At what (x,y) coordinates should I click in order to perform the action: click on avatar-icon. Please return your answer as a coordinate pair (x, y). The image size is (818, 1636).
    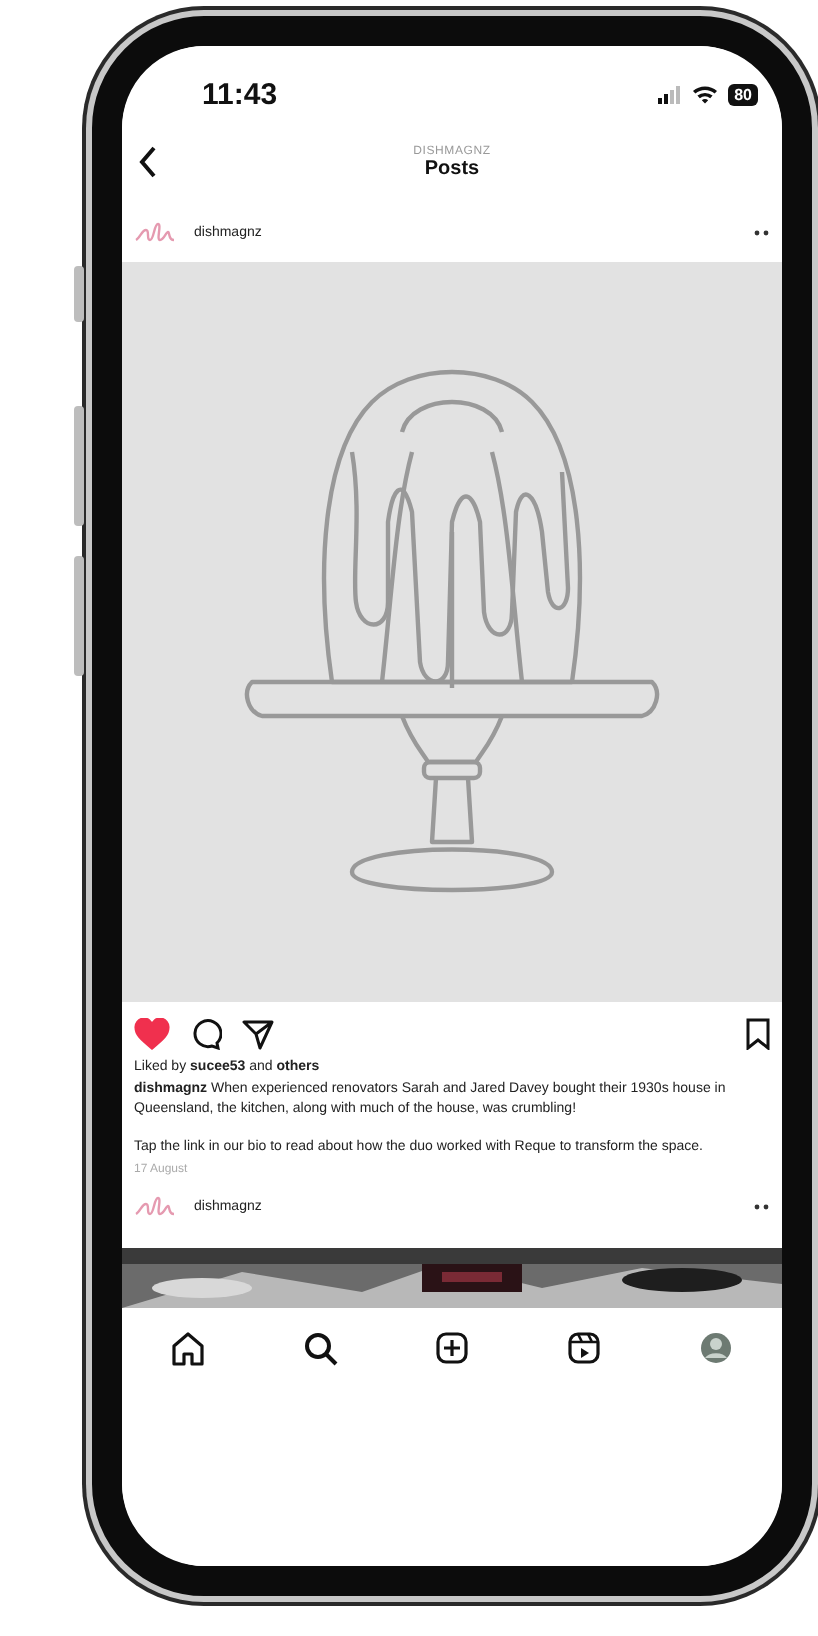
    Looking at the image, I should click on (716, 1348).